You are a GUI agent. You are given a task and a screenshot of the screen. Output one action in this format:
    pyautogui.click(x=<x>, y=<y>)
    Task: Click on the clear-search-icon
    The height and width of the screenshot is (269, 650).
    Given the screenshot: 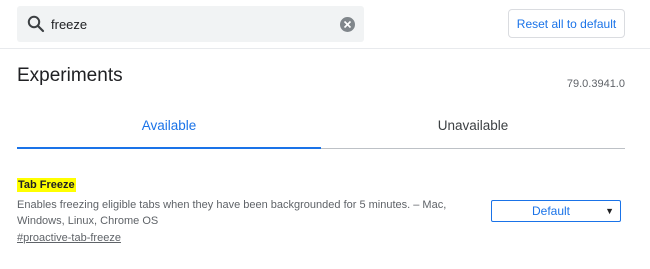 What is the action you would take?
    pyautogui.click(x=347, y=24)
    